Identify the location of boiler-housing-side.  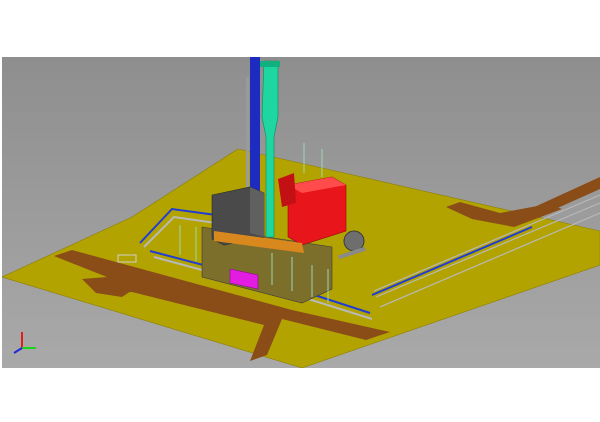
(257, 212).